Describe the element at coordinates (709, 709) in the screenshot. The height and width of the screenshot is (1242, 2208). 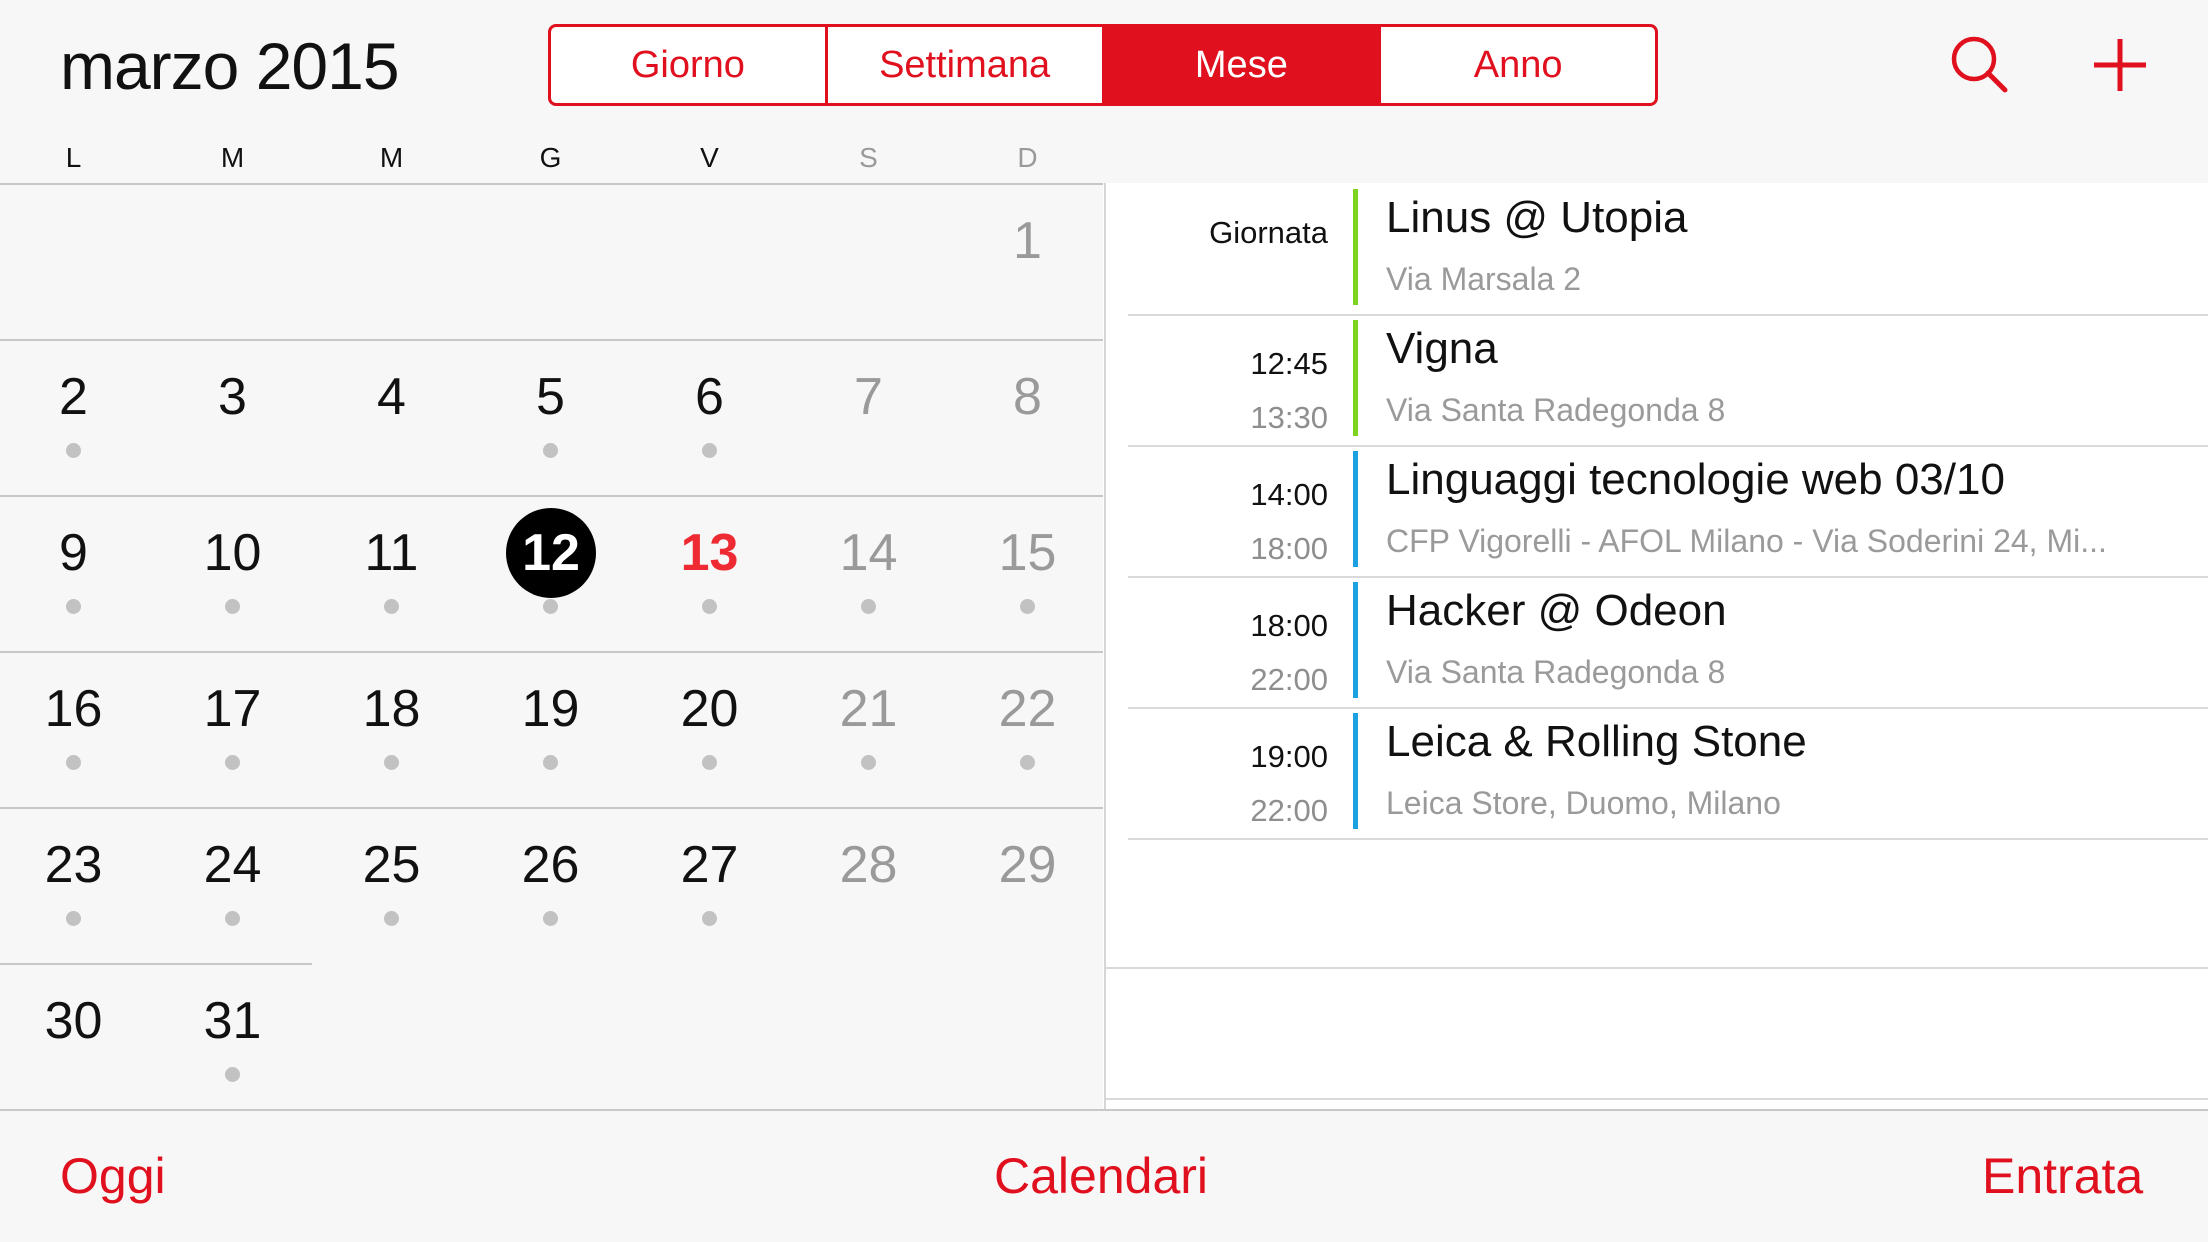
I see `day-number: 20` at that location.